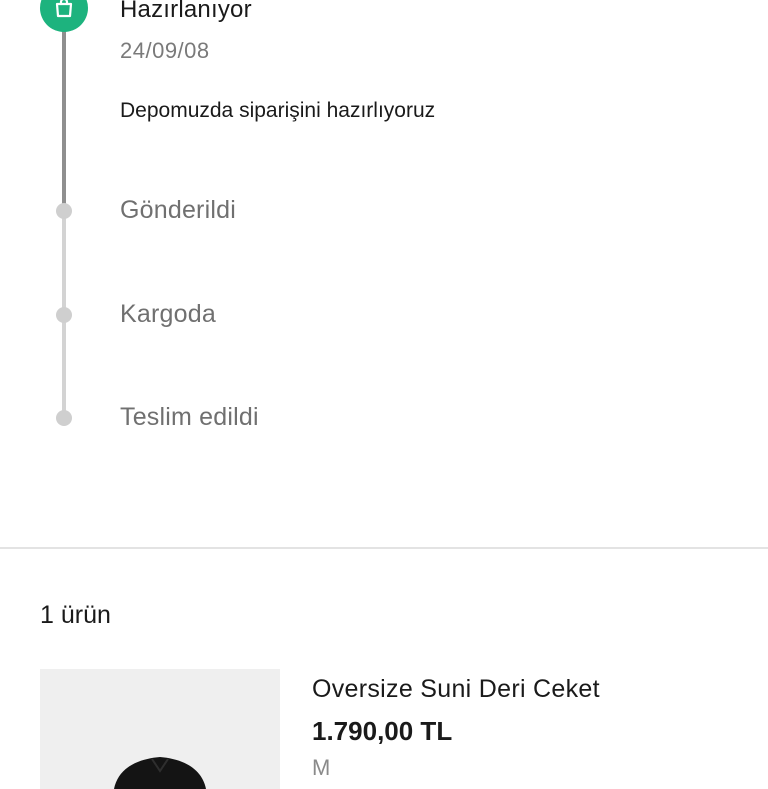  Describe the element at coordinates (278, 110) in the screenshot. I see `step-description: Depomuzda siparişini hazırlıyoruz` at that location.